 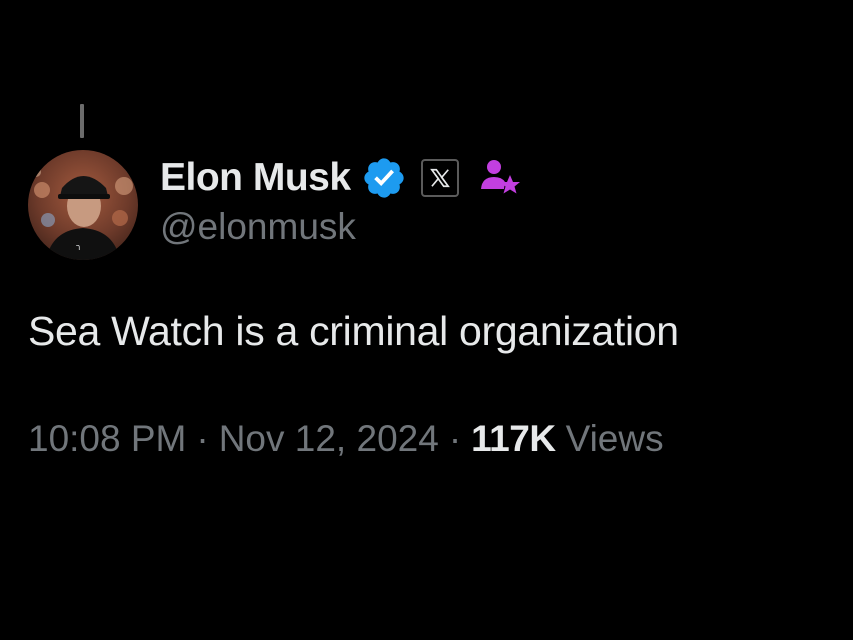 What do you see at coordinates (258, 227) in the screenshot?
I see `author-handle: @elonmusk` at bounding box center [258, 227].